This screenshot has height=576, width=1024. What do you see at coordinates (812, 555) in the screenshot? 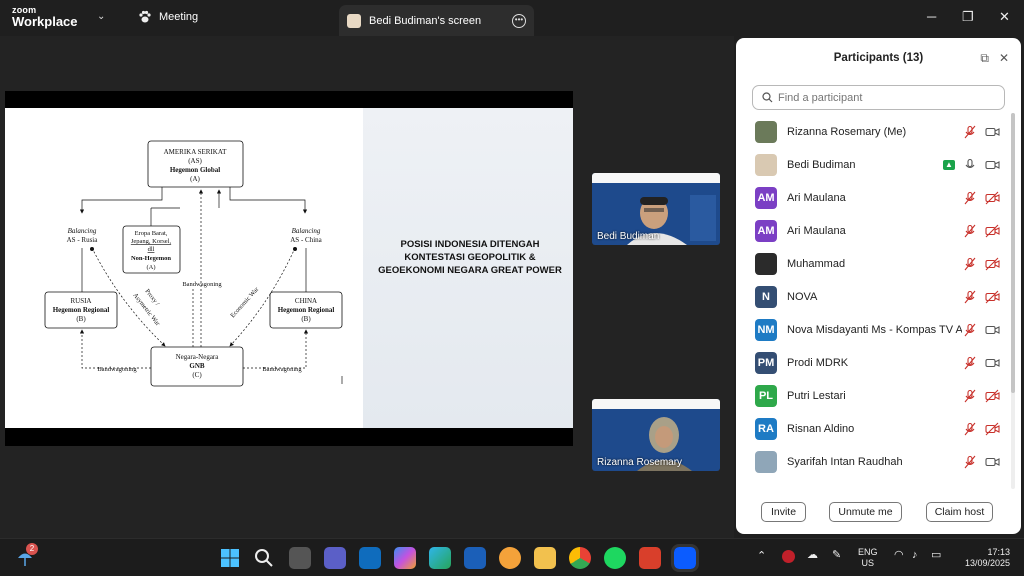
I see `cloud-icon: ☁` at bounding box center [812, 555].